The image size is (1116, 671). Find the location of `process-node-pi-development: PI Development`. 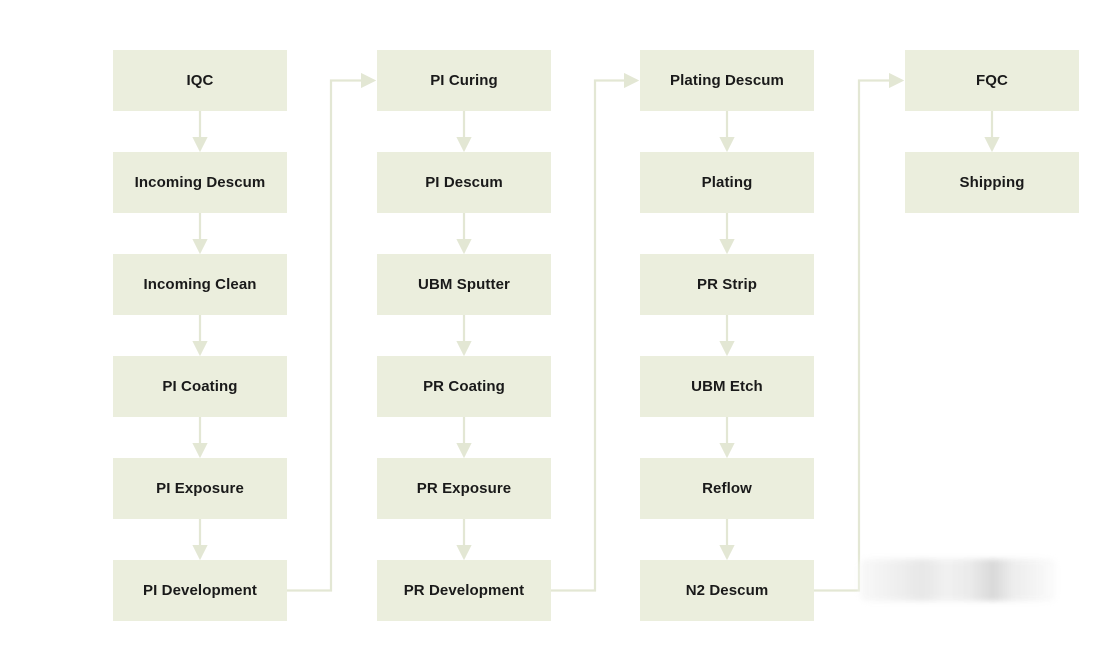

process-node-pi-development: PI Development is located at coordinates (200, 590).